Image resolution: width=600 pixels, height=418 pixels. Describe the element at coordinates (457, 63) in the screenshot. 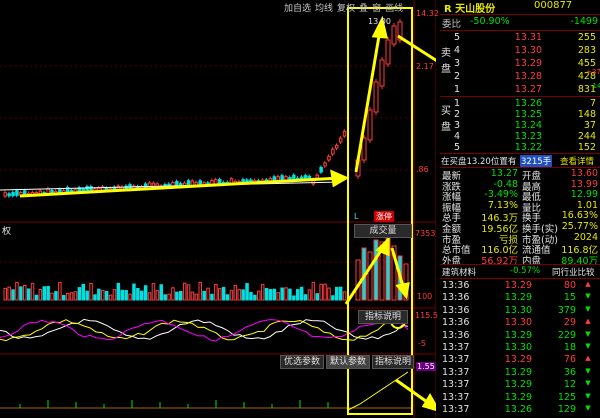

I see `order-level: 3` at that location.